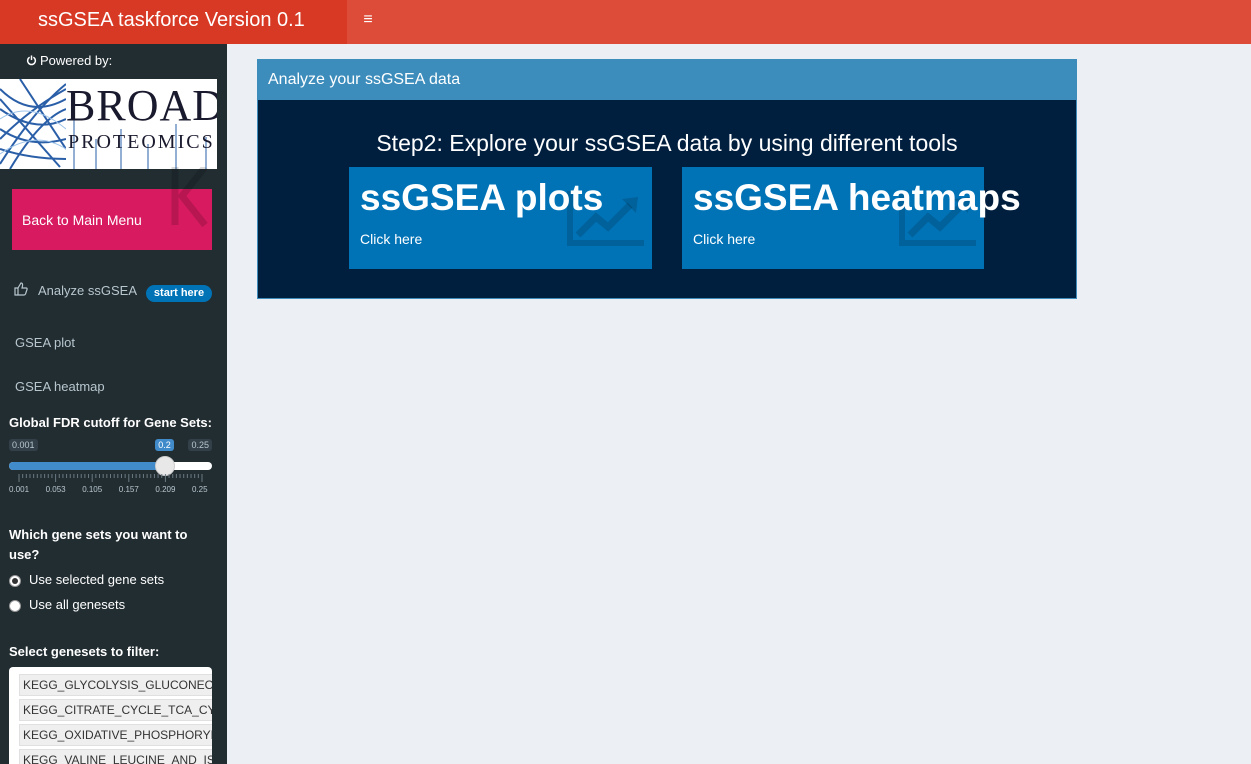 Image resolution: width=1251 pixels, height=764 pixels. I want to click on sidebar-item-gsea-heatmap: GSEA heatmap, so click(113, 387).